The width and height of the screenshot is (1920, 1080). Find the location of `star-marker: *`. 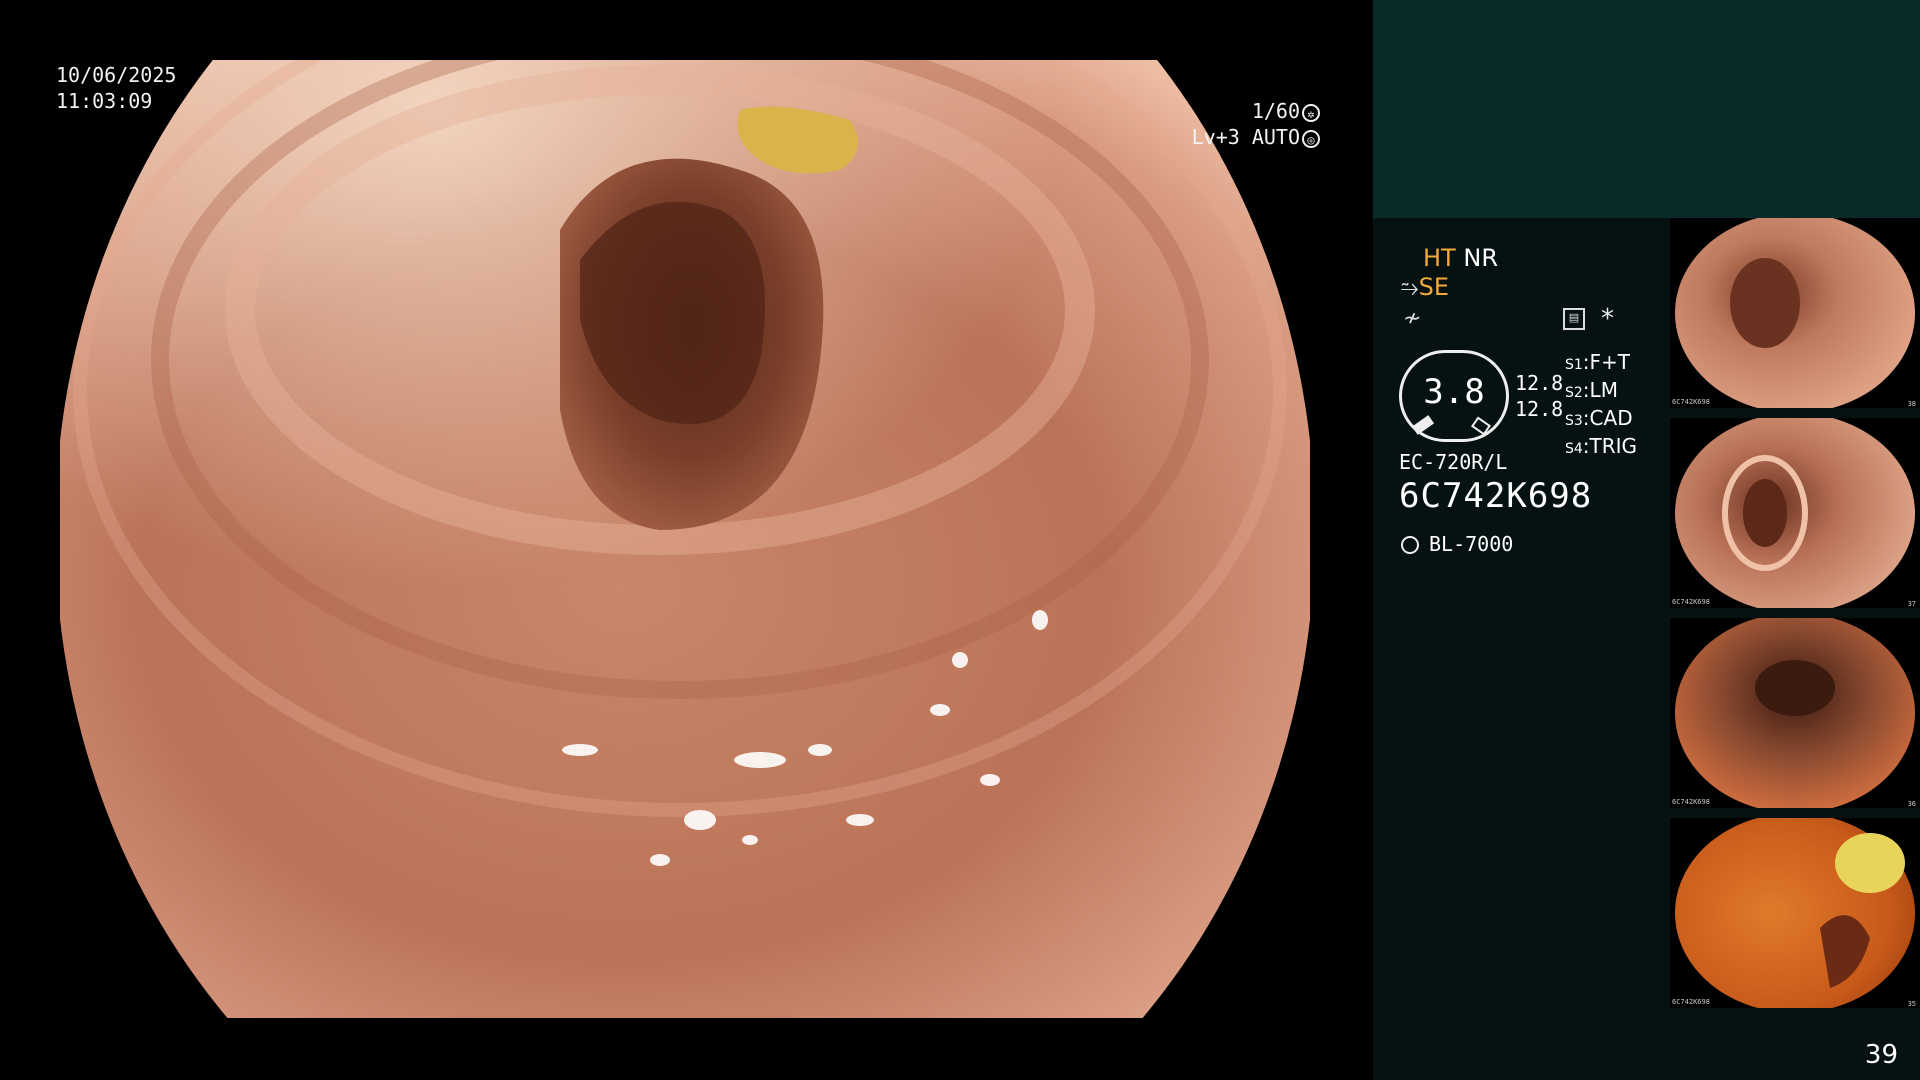

star-marker: * is located at coordinates (1607, 319).